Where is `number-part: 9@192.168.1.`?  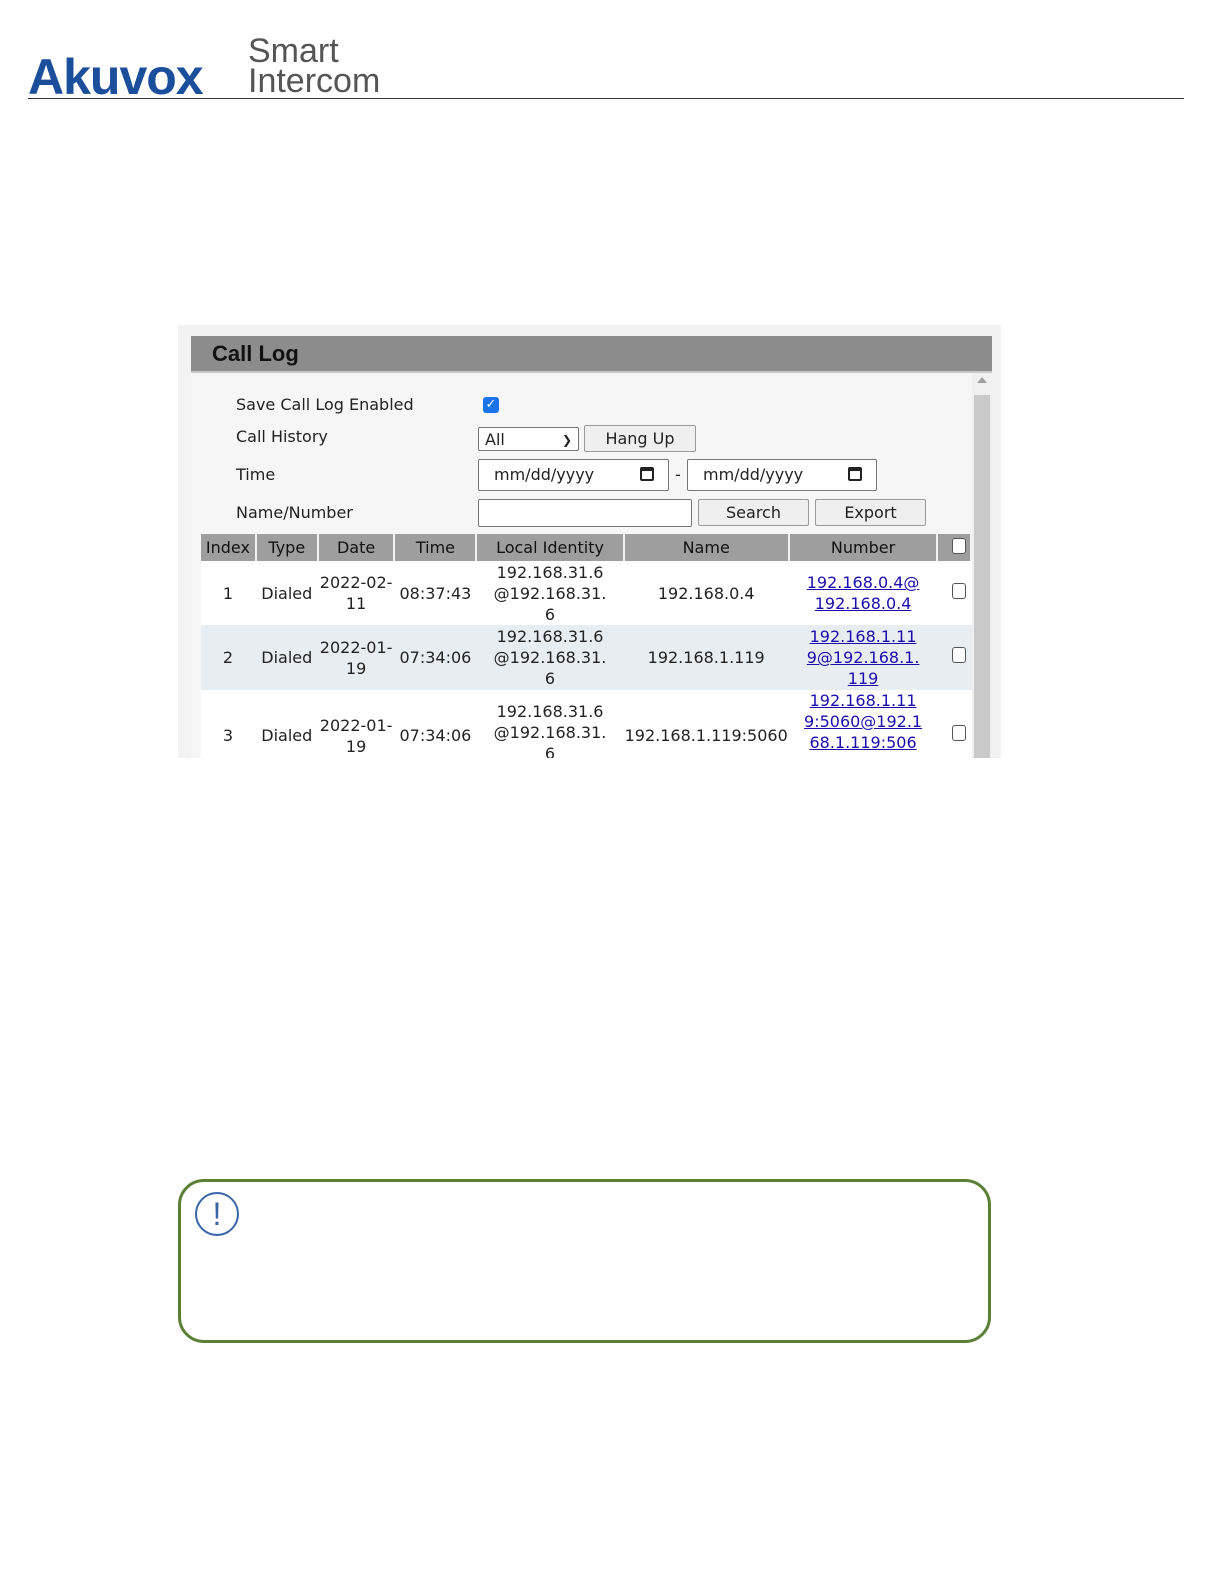
number-part: 9@192.168.1. is located at coordinates (863, 657).